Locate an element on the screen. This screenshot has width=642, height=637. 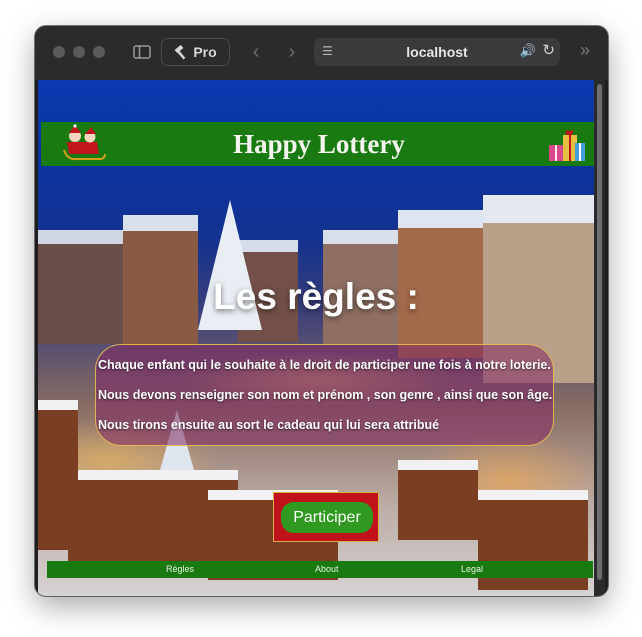
chevron-right-icon: › is located at coordinates (292, 51).